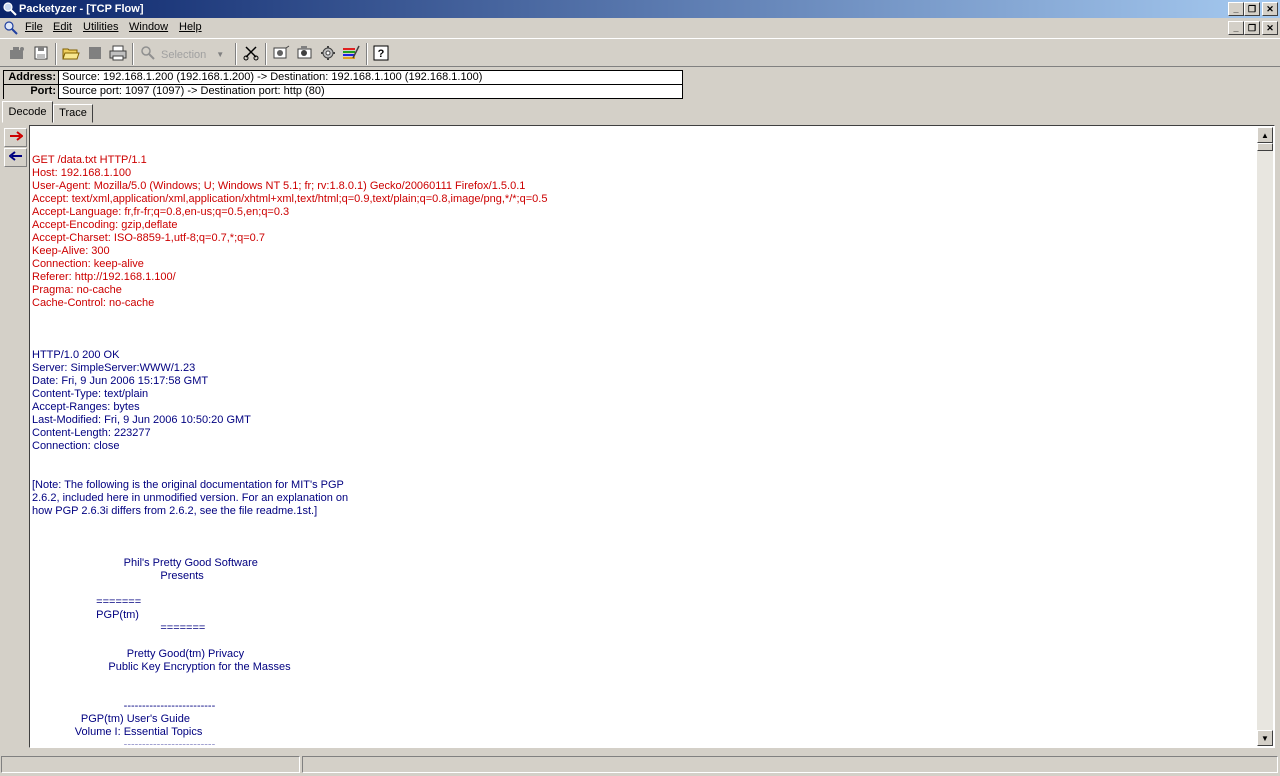 This screenshot has width=1280, height=776. What do you see at coordinates (1236, 9) in the screenshot?
I see `minimize-button: _` at bounding box center [1236, 9].